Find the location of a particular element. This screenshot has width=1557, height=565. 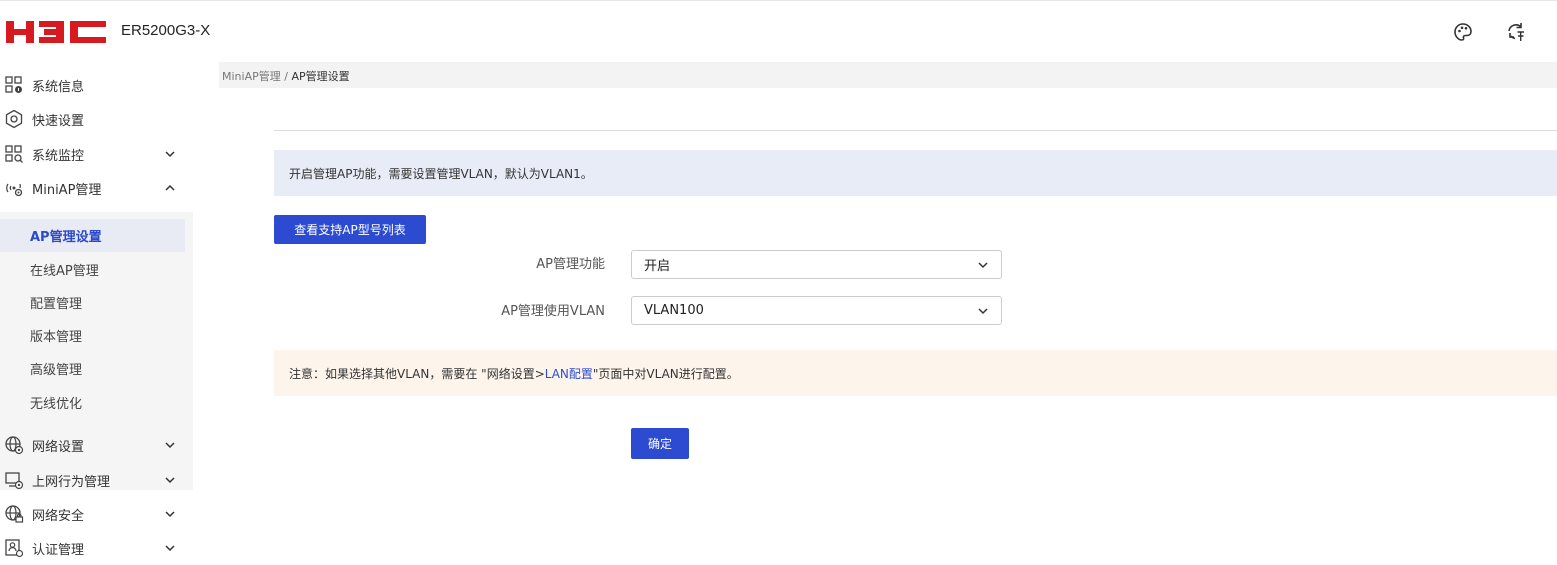

sidebar-item-label: 上网行为管理 is located at coordinates (71, 482).